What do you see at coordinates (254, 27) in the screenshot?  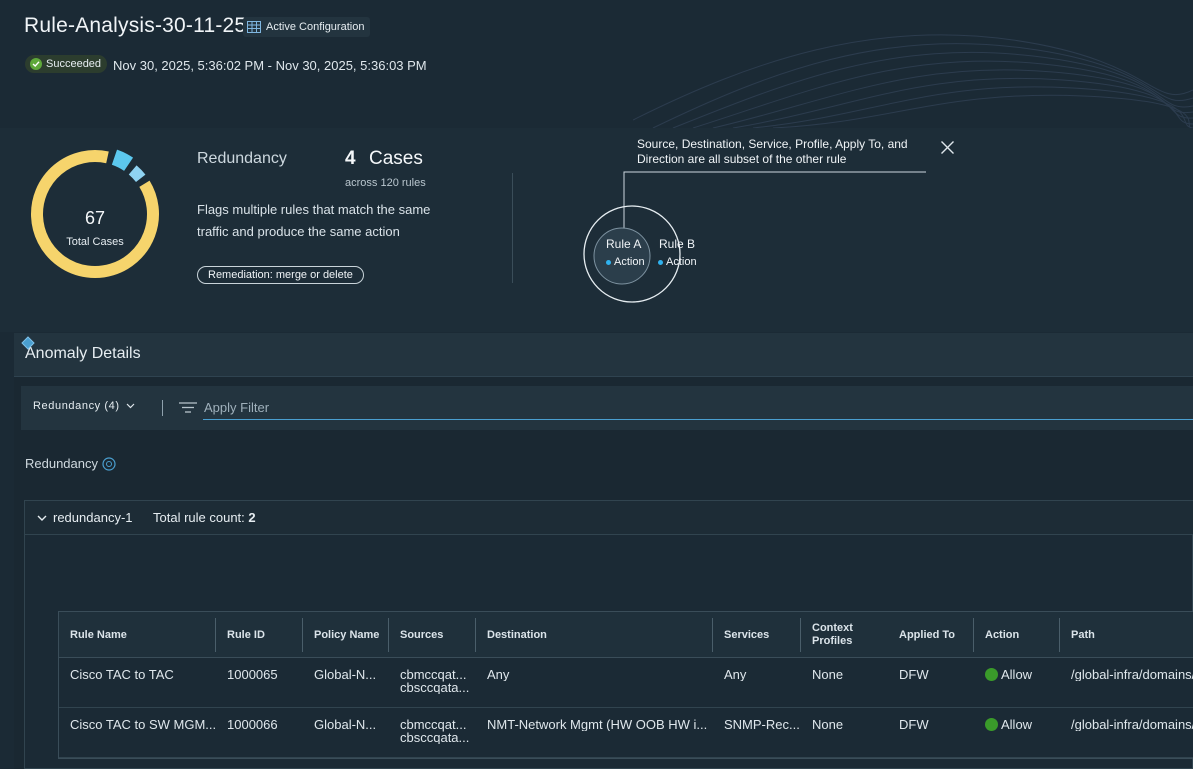 I see `table-icon` at bounding box center [254, 27].